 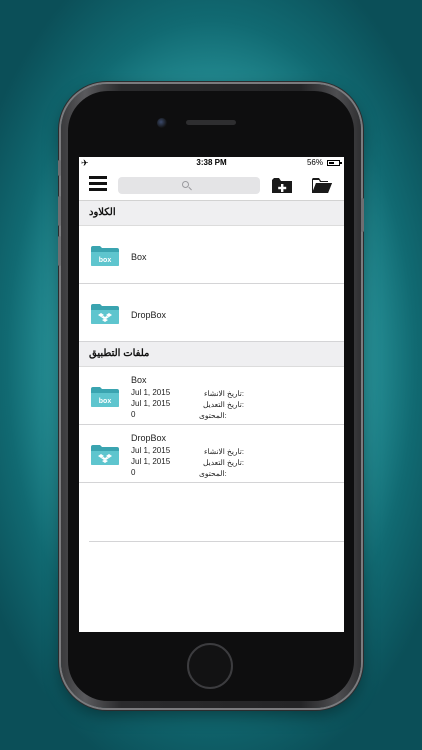 I want to click on hamburger-icon, so click(x=98, y=184).